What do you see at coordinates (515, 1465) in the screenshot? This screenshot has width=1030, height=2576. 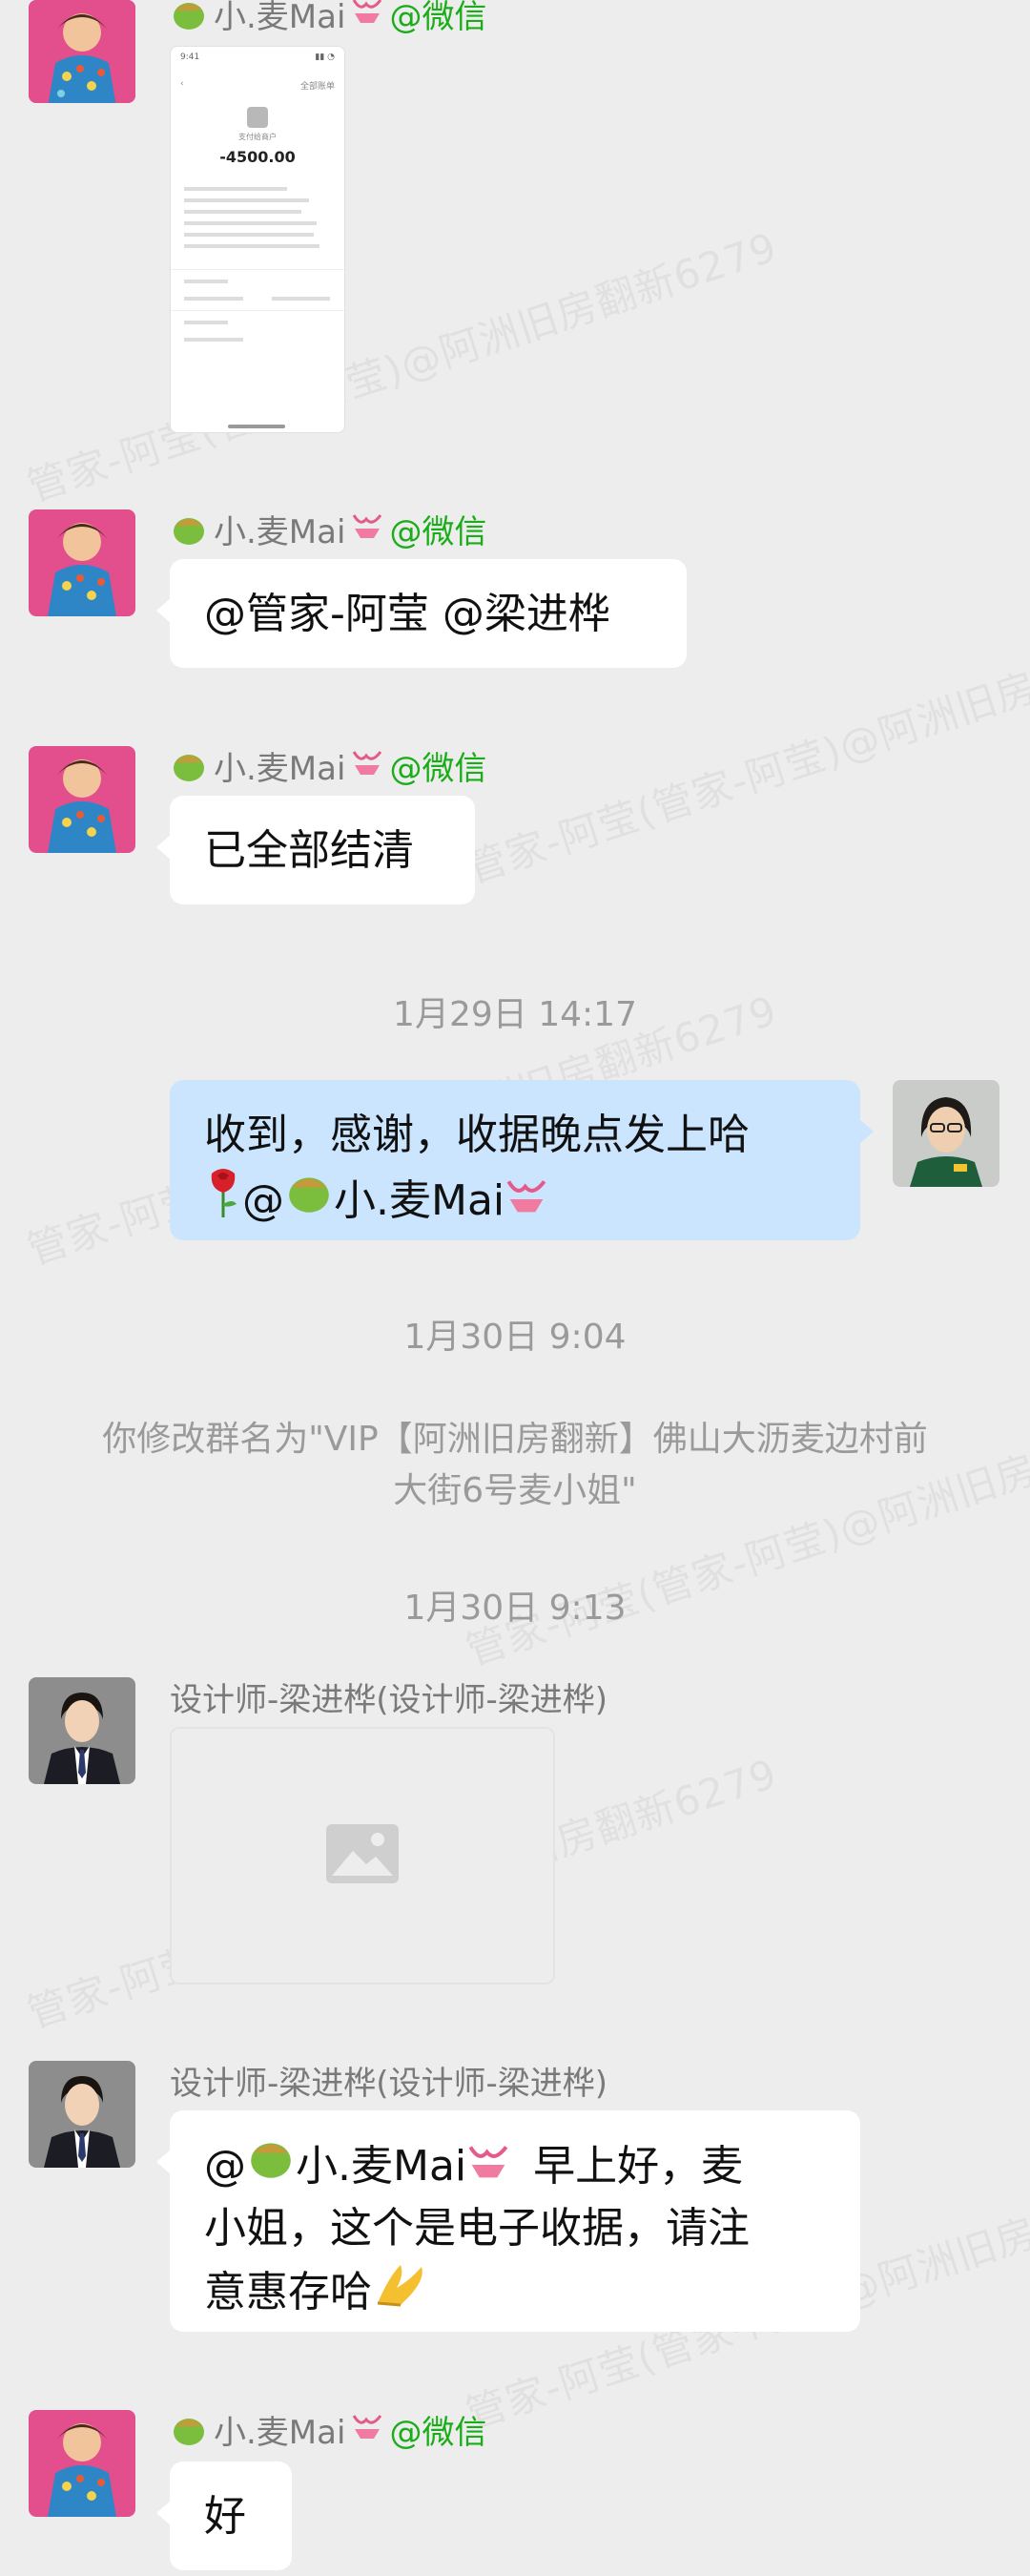 I see `system-message: 你修改群名为"VIP【阿洲旧房翻新】佛山大沥麦边村前大街6号麦小姐"` at bounding box center [515, 1465].